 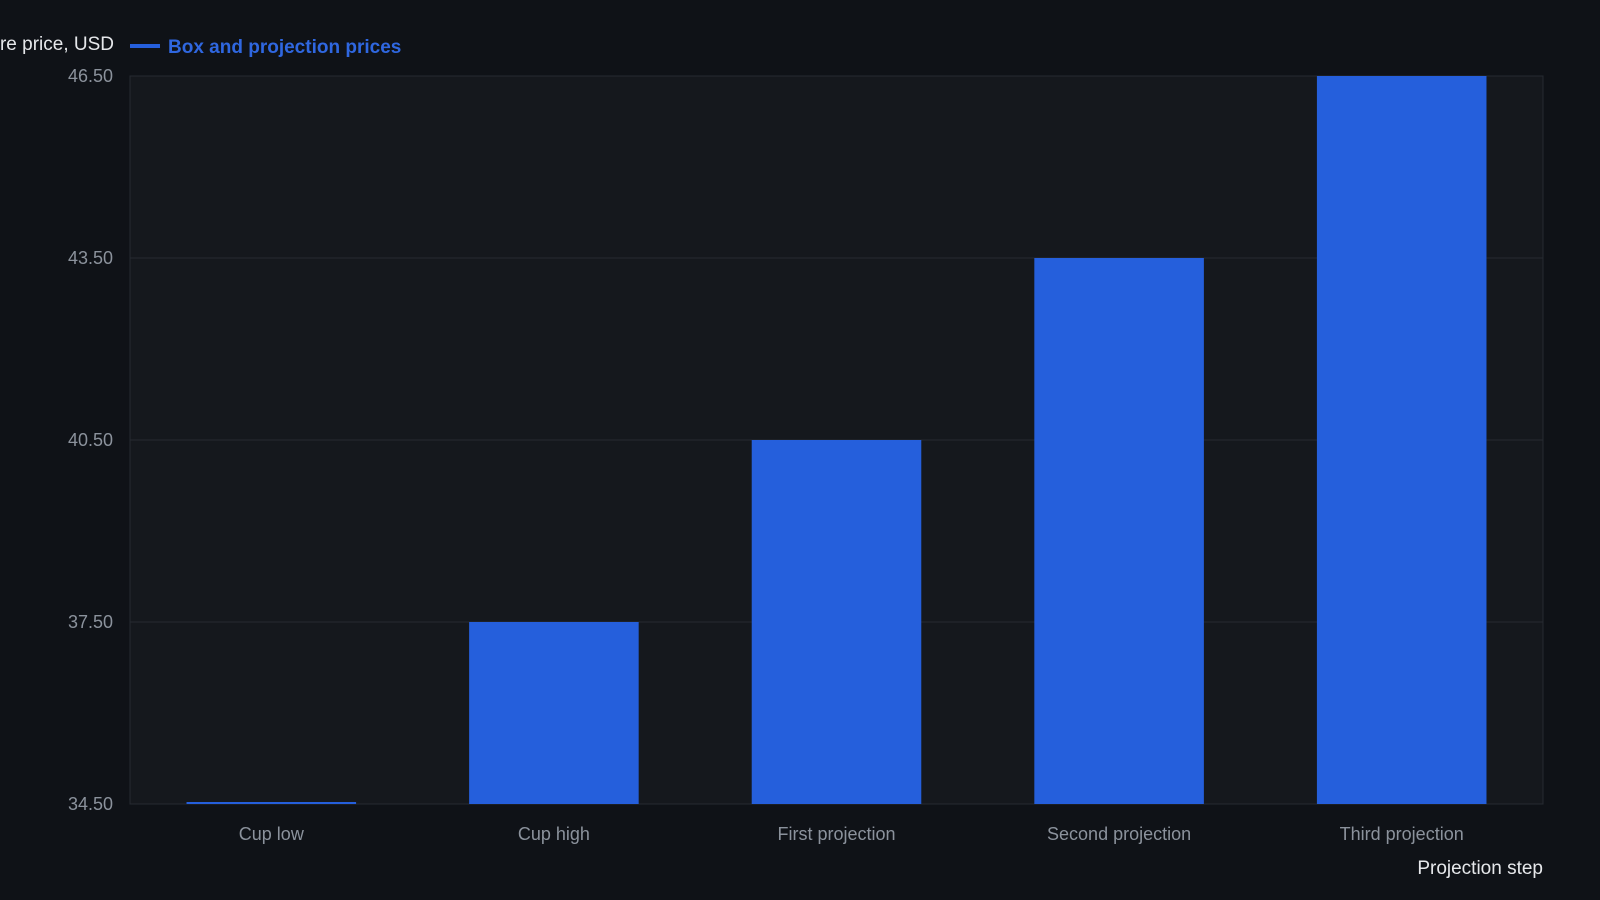 What do you see at coordinates (90, 258) in the screenshot?
I see `y-tick-label: 43.50` at bounding box center [90, 258].